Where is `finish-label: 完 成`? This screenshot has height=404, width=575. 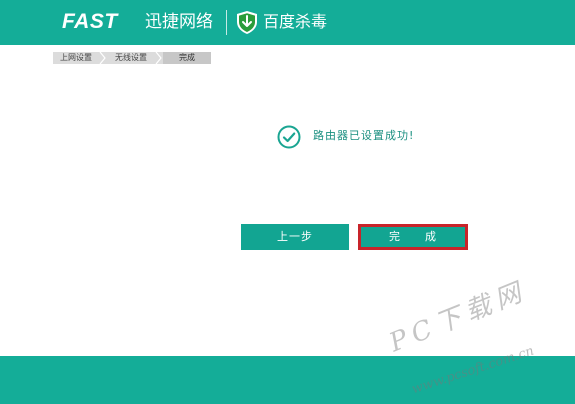 finish-label: 完 成 is located at coordinates (413, 236).